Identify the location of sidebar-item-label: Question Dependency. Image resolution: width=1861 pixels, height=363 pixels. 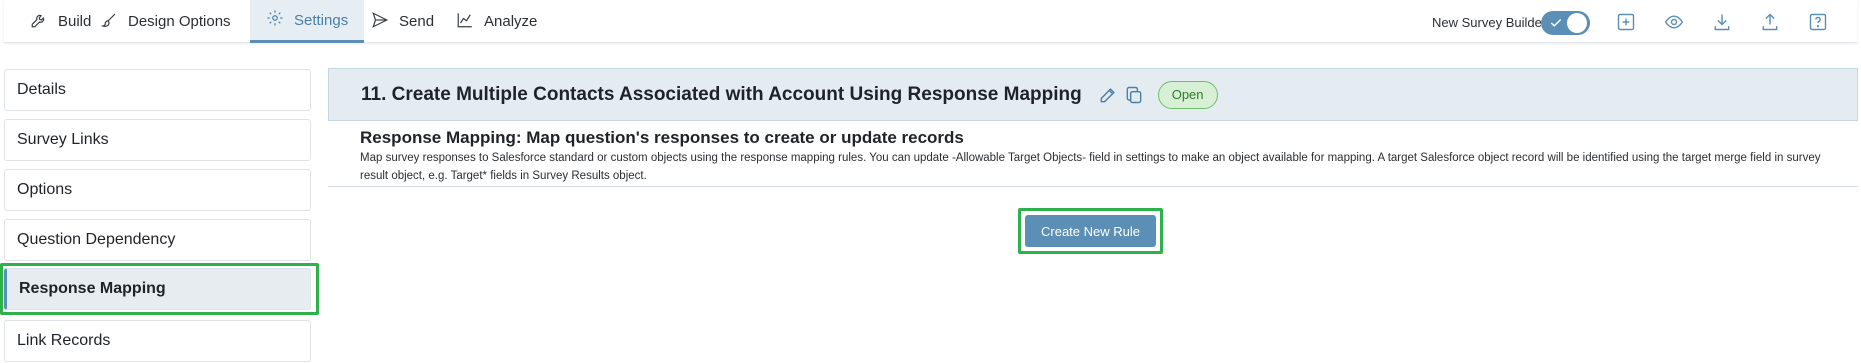
(96, 239).